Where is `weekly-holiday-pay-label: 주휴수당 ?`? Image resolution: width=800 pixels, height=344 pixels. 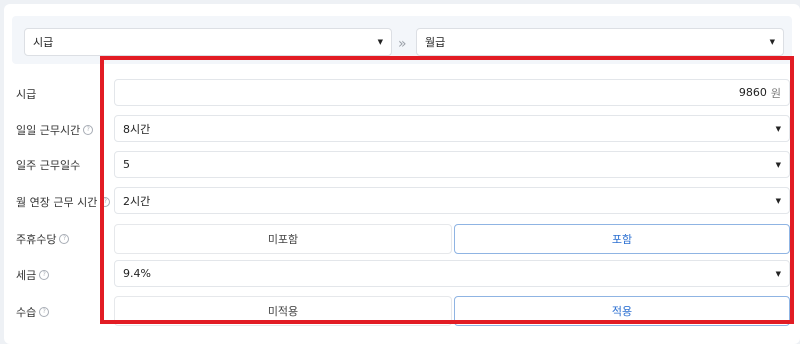
weekly-holiday-pay-label: 주휴수당 ? is located at coordinates (43, 239).